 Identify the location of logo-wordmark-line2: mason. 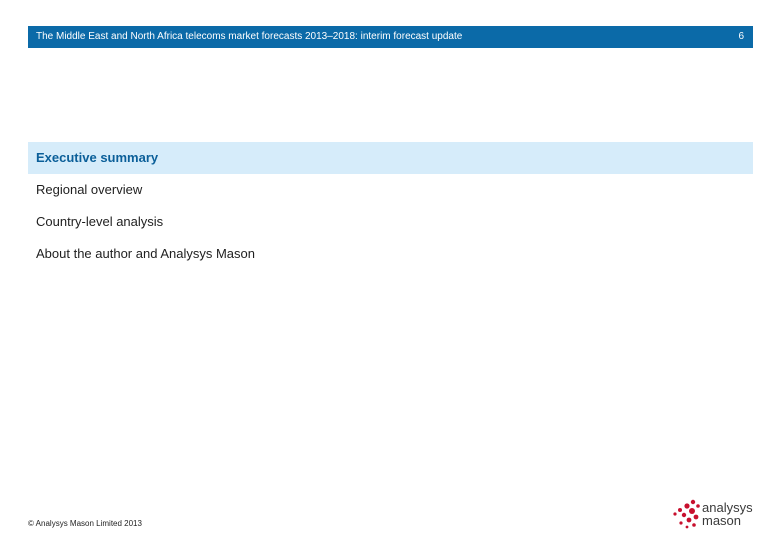
(722, 520).